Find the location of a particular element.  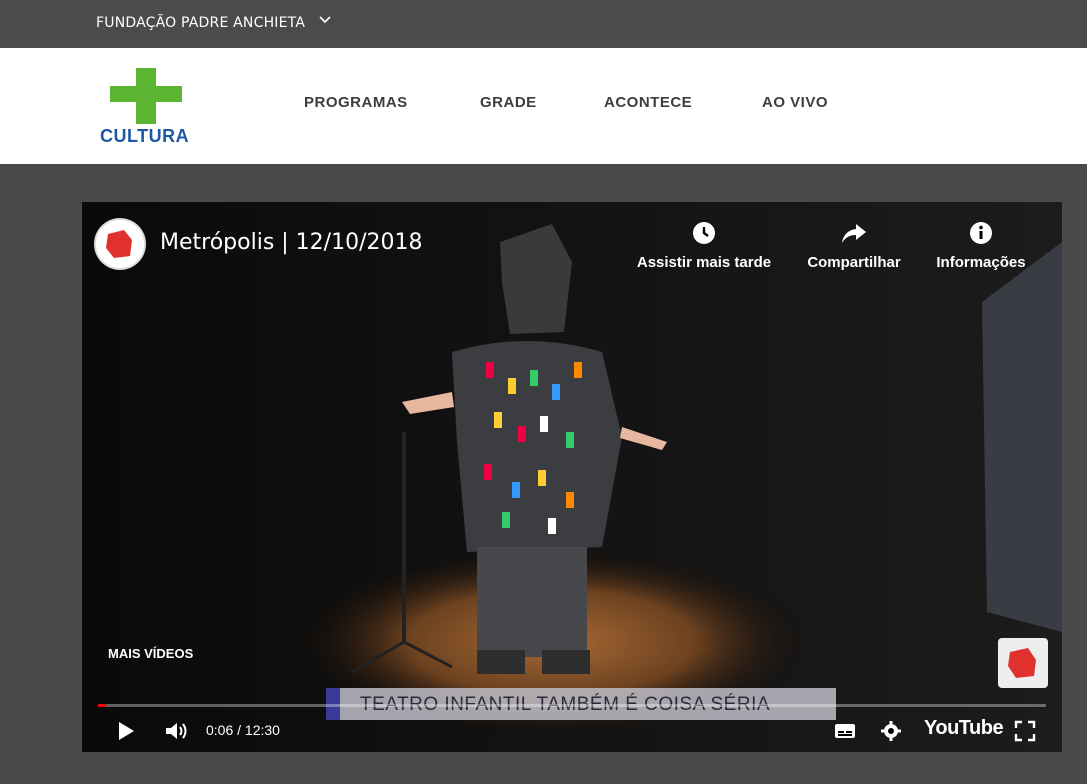

progress-bar is located at coordinates (572, 705).